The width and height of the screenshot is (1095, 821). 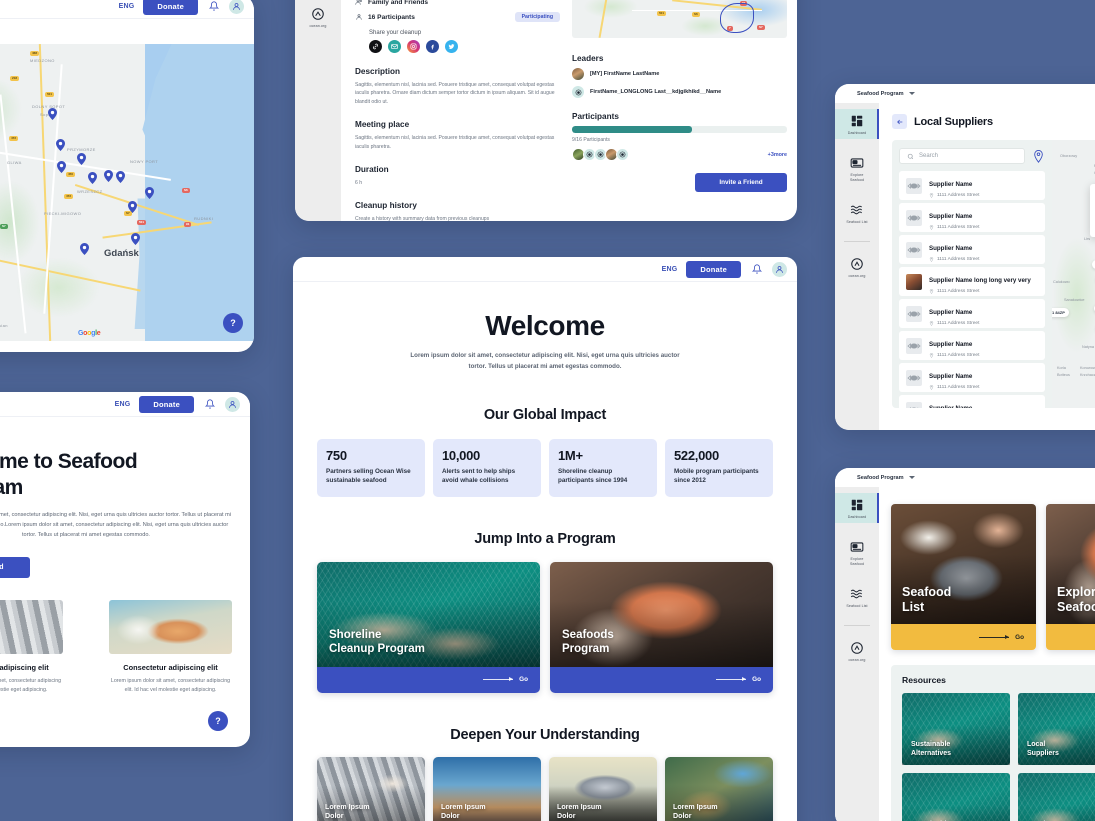 I want to click on avatar, so click(x=578, y=74).